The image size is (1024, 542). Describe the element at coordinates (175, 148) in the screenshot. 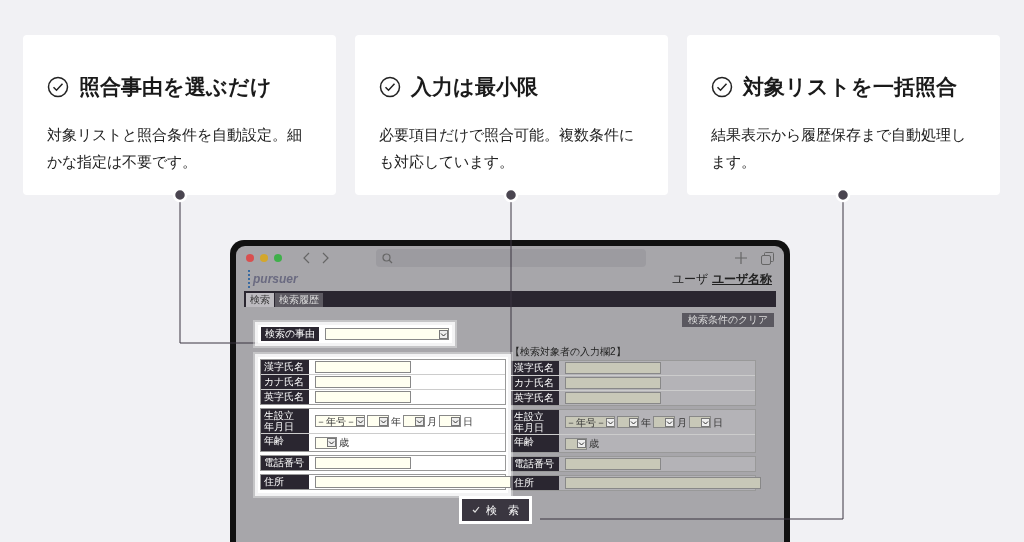

I see `feature-description: 対象リストと照合条件を自動設定。細かな指定は不要です。` at that location.